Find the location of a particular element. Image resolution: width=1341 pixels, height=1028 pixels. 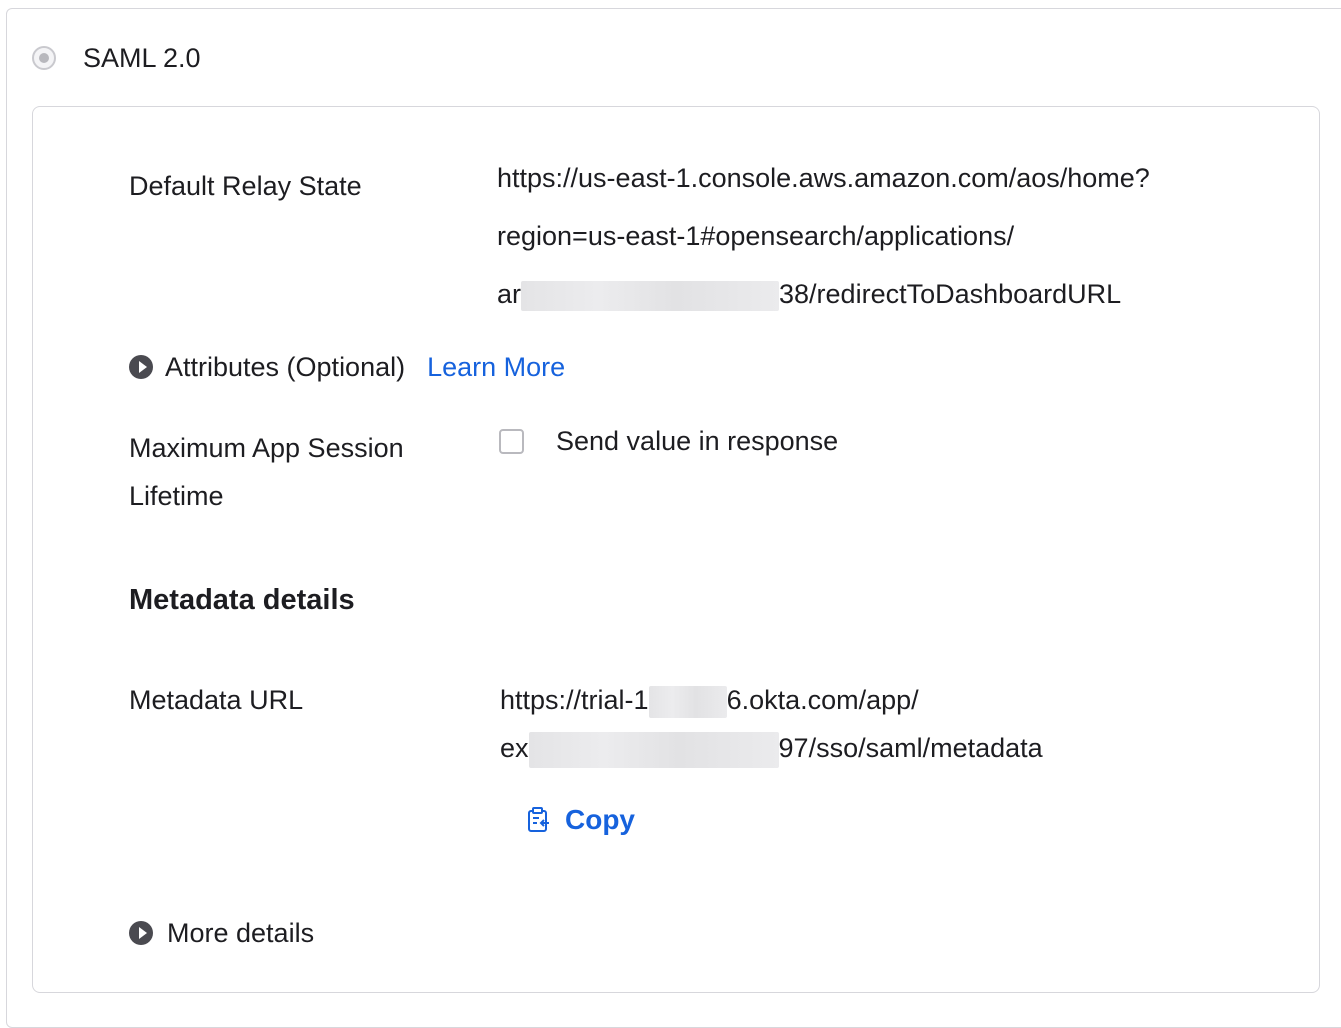

more-details-label: More details is located at coordinates (240, 933).